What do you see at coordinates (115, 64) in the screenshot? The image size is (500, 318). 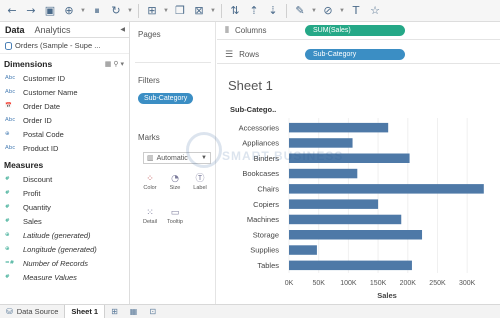 I see `dimensions-tools: ▦⚲▾` at bounding box center [115, 64].